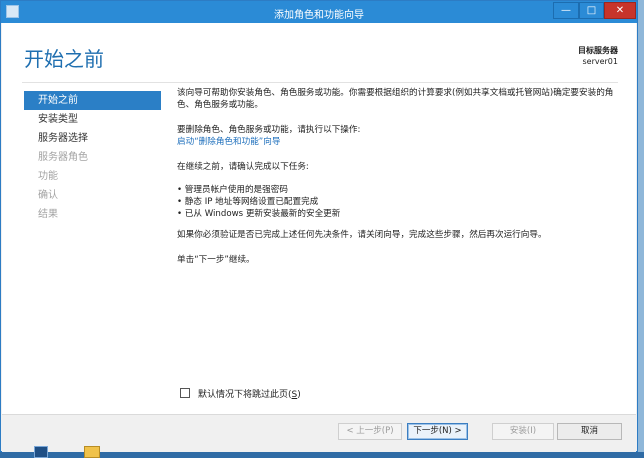 The image size is (644, 458). I want to click on nav-item-installation-type: 安装类型, so click(92, 119).